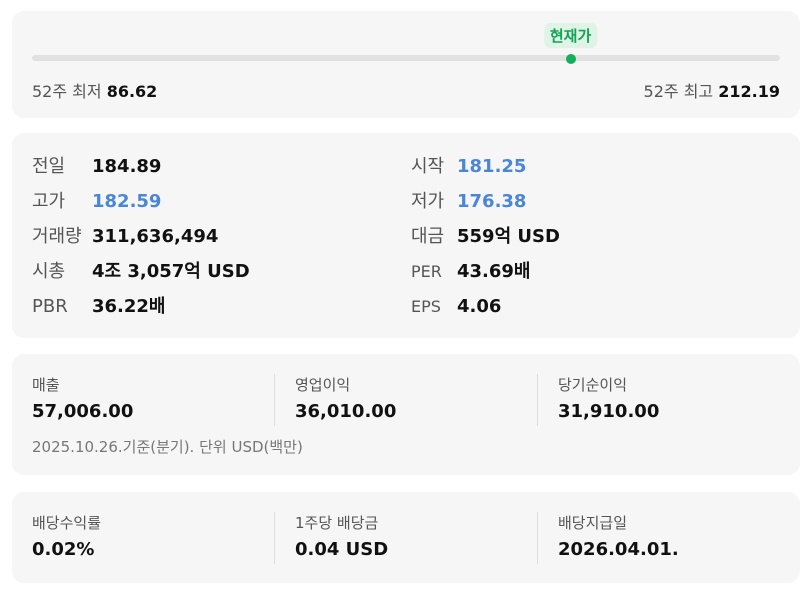 The image size is (809, 597). Describe the element at coordinates (426, 271) in the screenshot. I see `stat-label: PER` at that location.